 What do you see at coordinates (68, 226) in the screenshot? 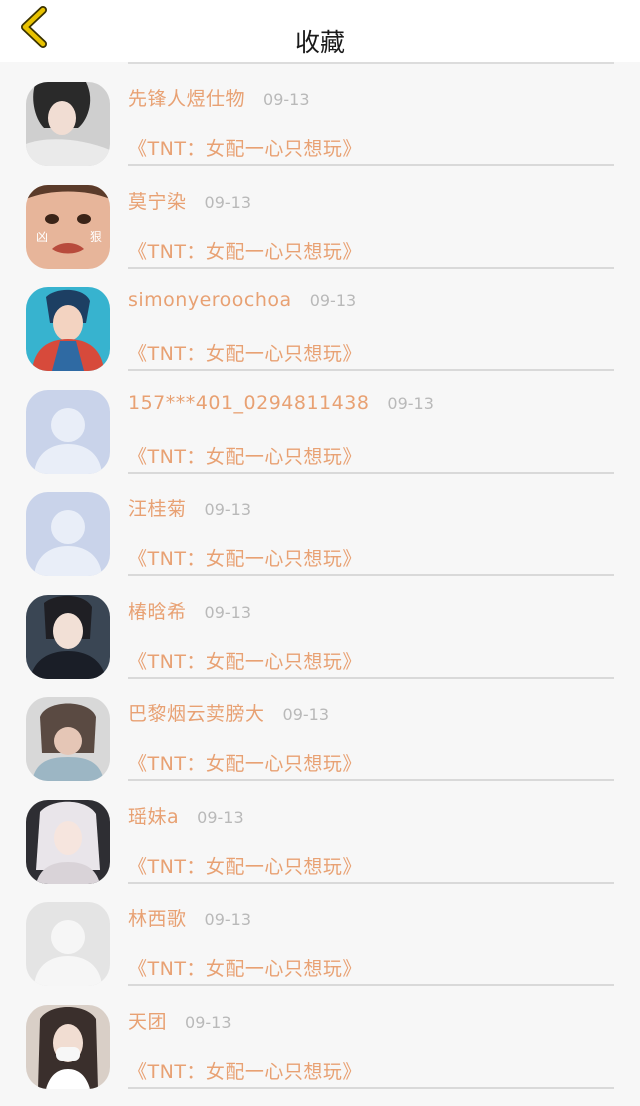
I see `avatar: 凶 狠` at bounding box center [68, 226].